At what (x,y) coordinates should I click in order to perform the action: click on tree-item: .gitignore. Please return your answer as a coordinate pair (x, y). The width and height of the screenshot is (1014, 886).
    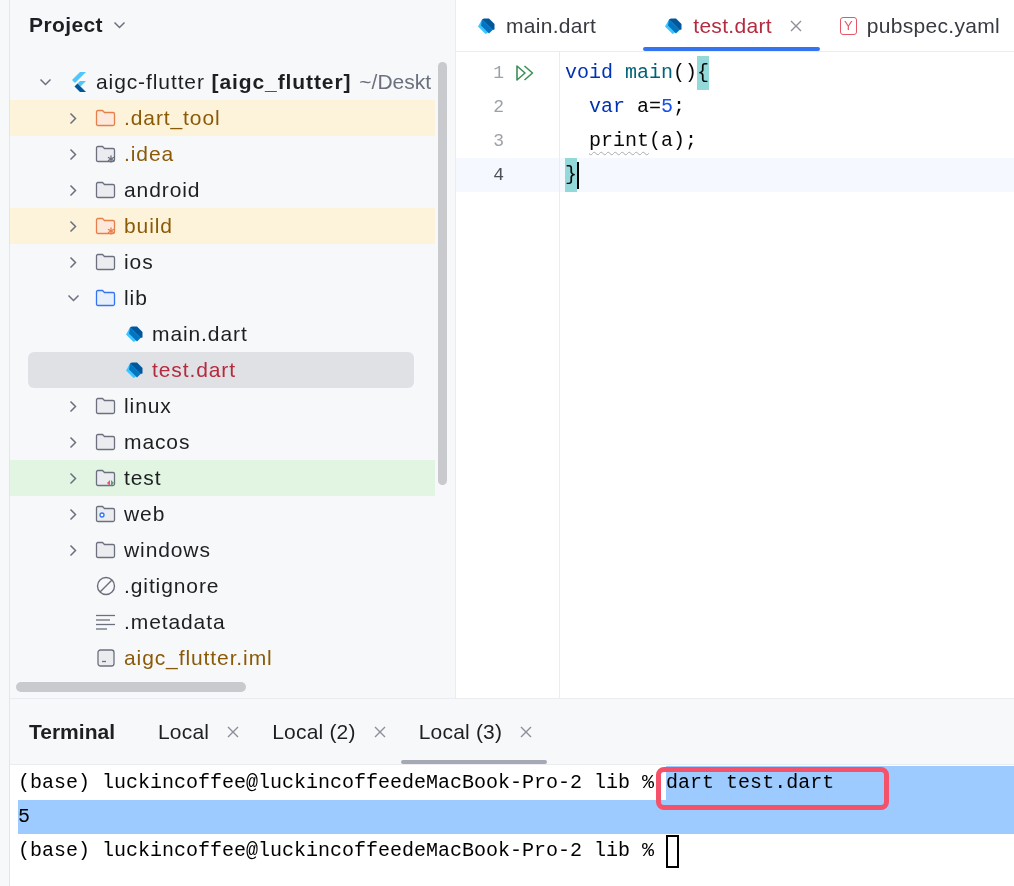
    Looking at the image, I should click on (222, 586).